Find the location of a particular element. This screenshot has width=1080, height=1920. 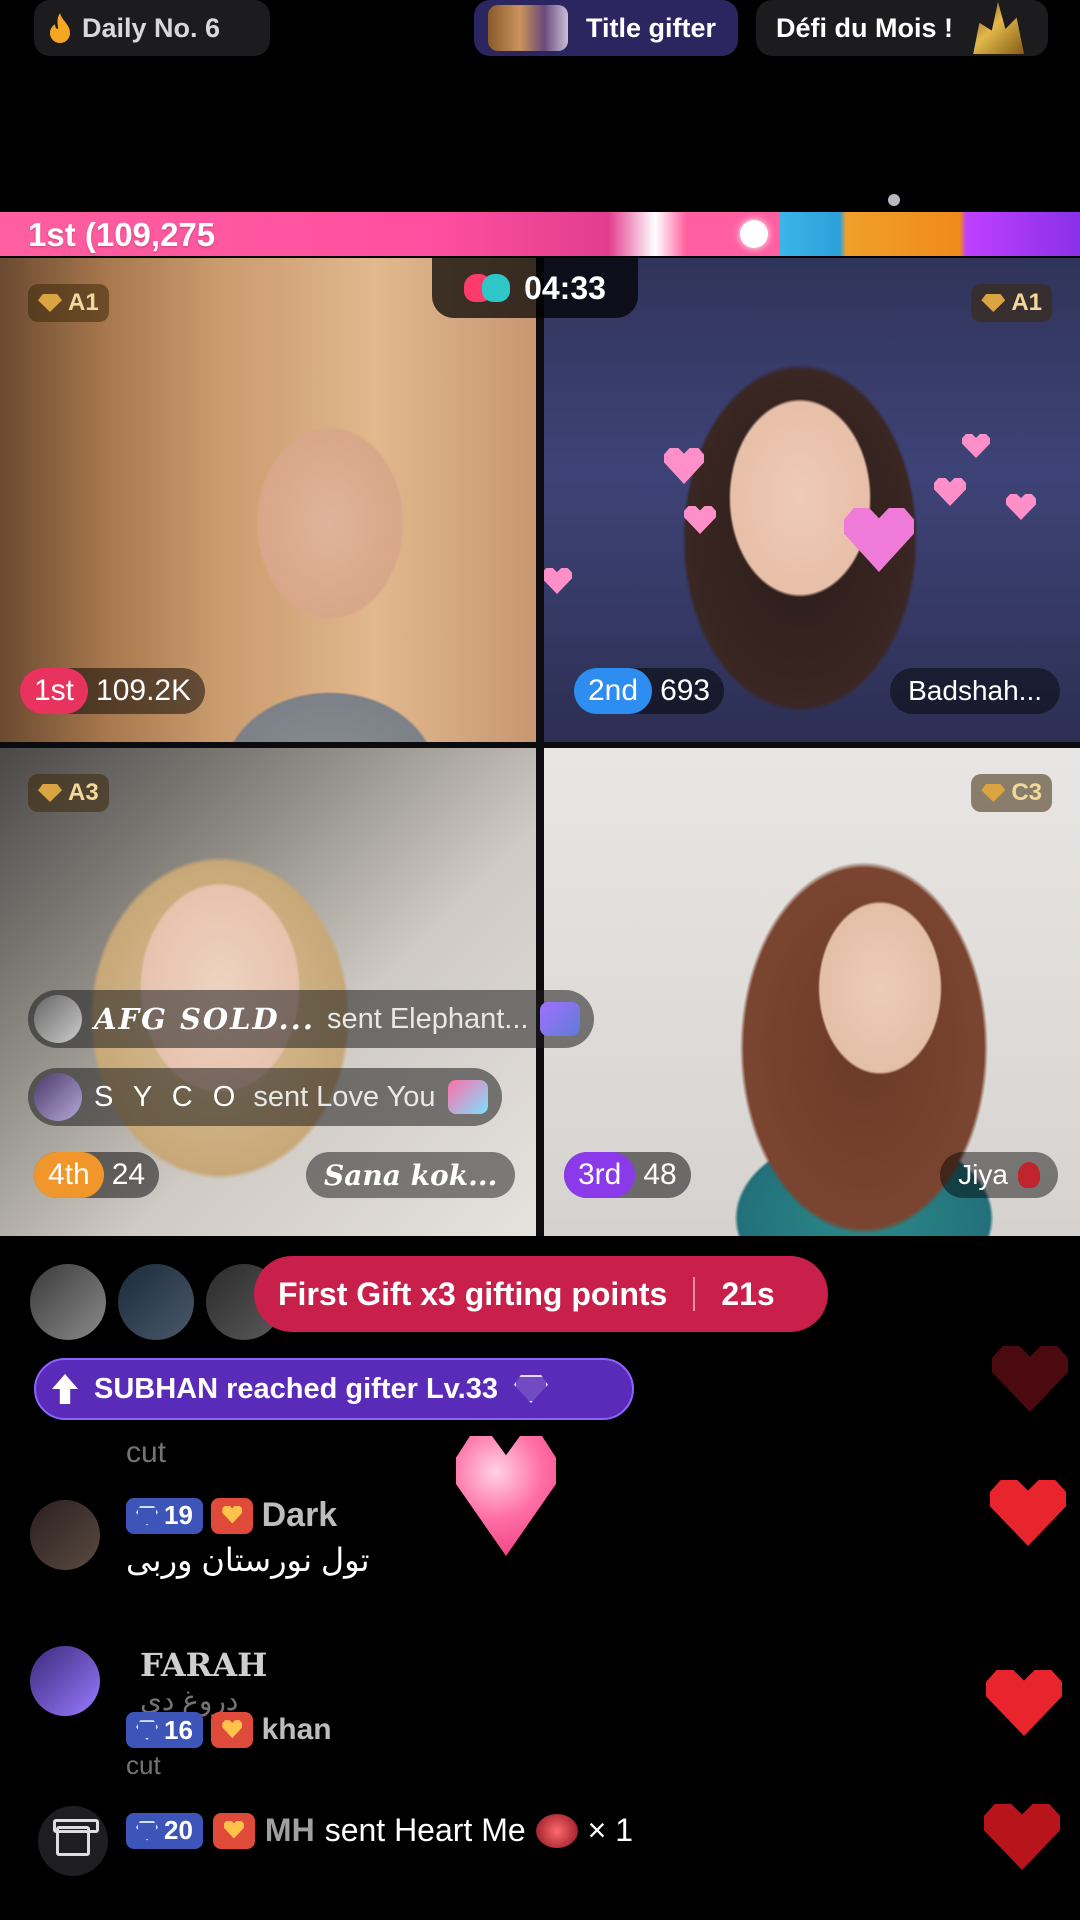

tier-label: A3 is located at coordinates (83, 792).